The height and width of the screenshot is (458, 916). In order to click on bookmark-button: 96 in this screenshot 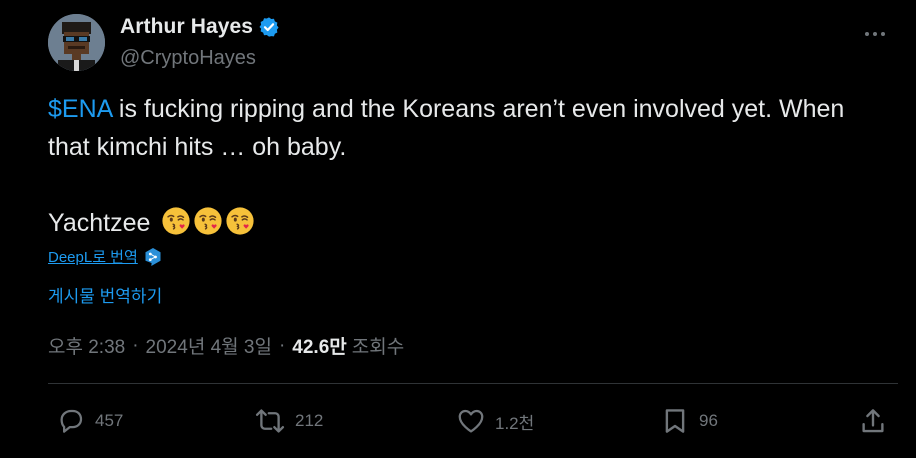, I will do `click(689, 421)`.